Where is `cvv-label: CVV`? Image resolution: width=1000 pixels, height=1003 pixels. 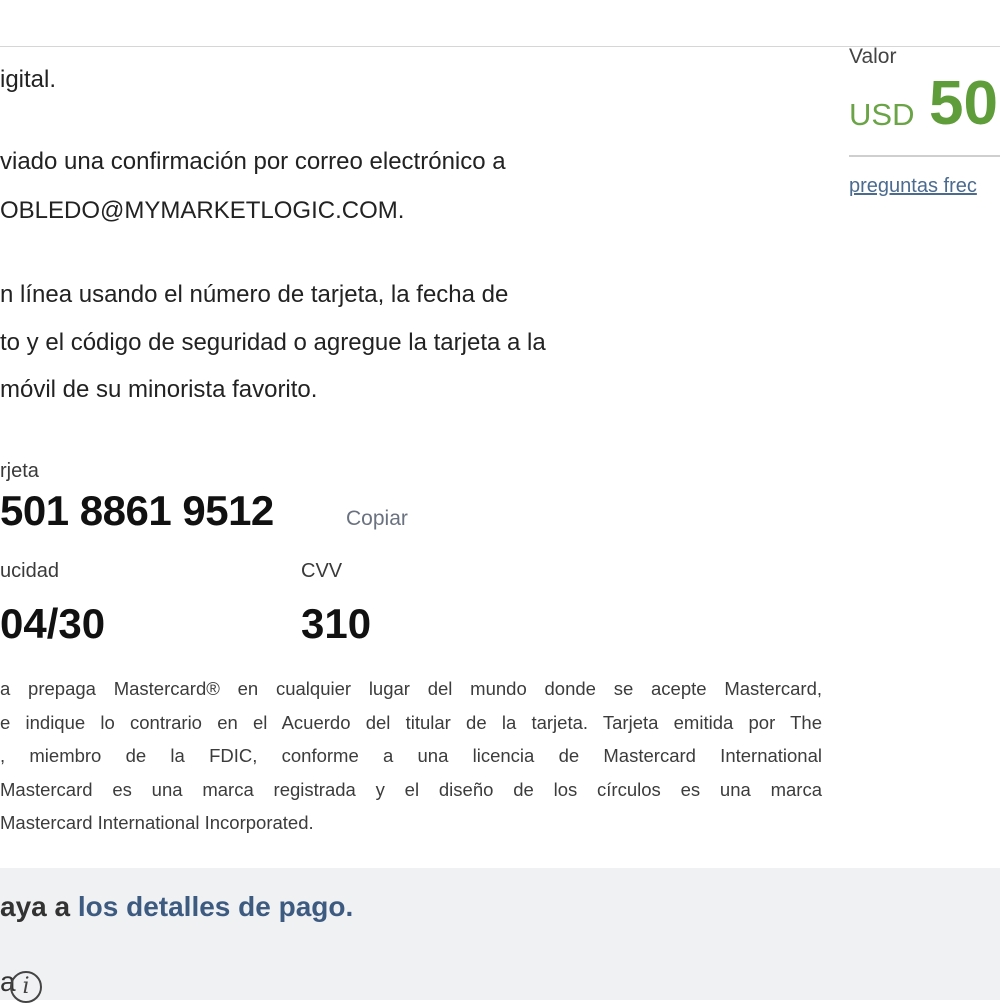 cvv-label: CVV is located at coordinates (322, 571).